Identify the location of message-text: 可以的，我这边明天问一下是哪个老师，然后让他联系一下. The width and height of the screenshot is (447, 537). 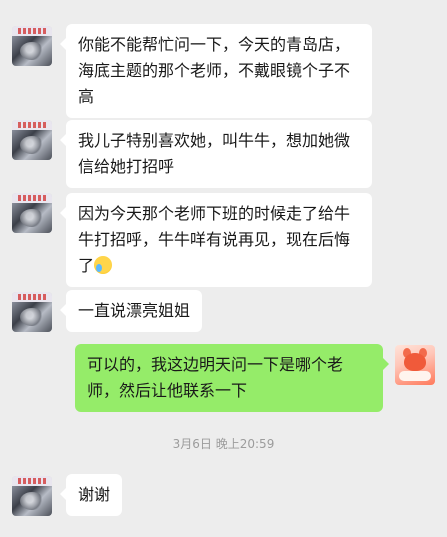
(215, 377).